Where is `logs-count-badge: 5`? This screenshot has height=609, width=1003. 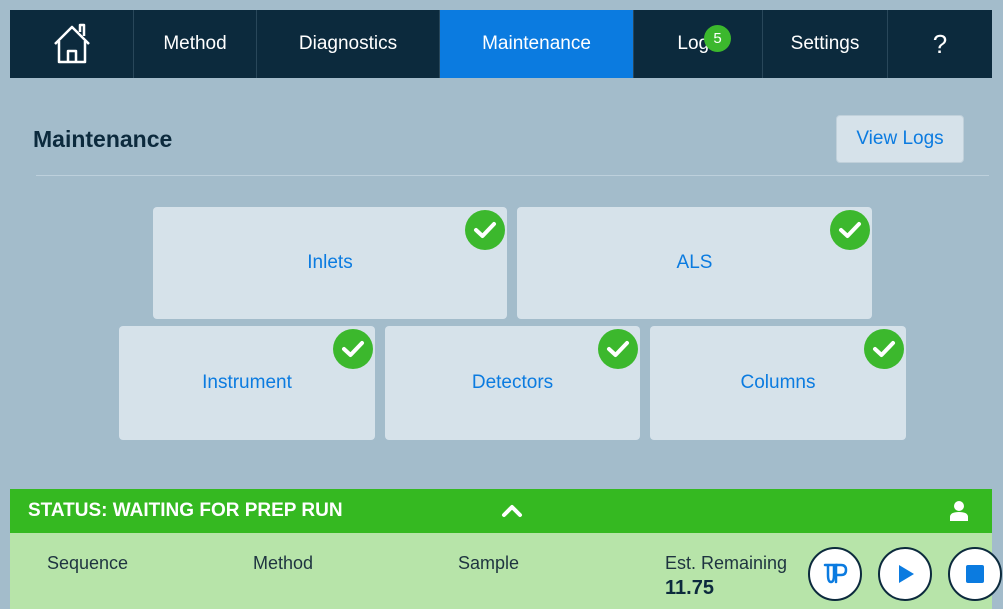 logs-count-badge: 5 is located at coordinates (717, 38).